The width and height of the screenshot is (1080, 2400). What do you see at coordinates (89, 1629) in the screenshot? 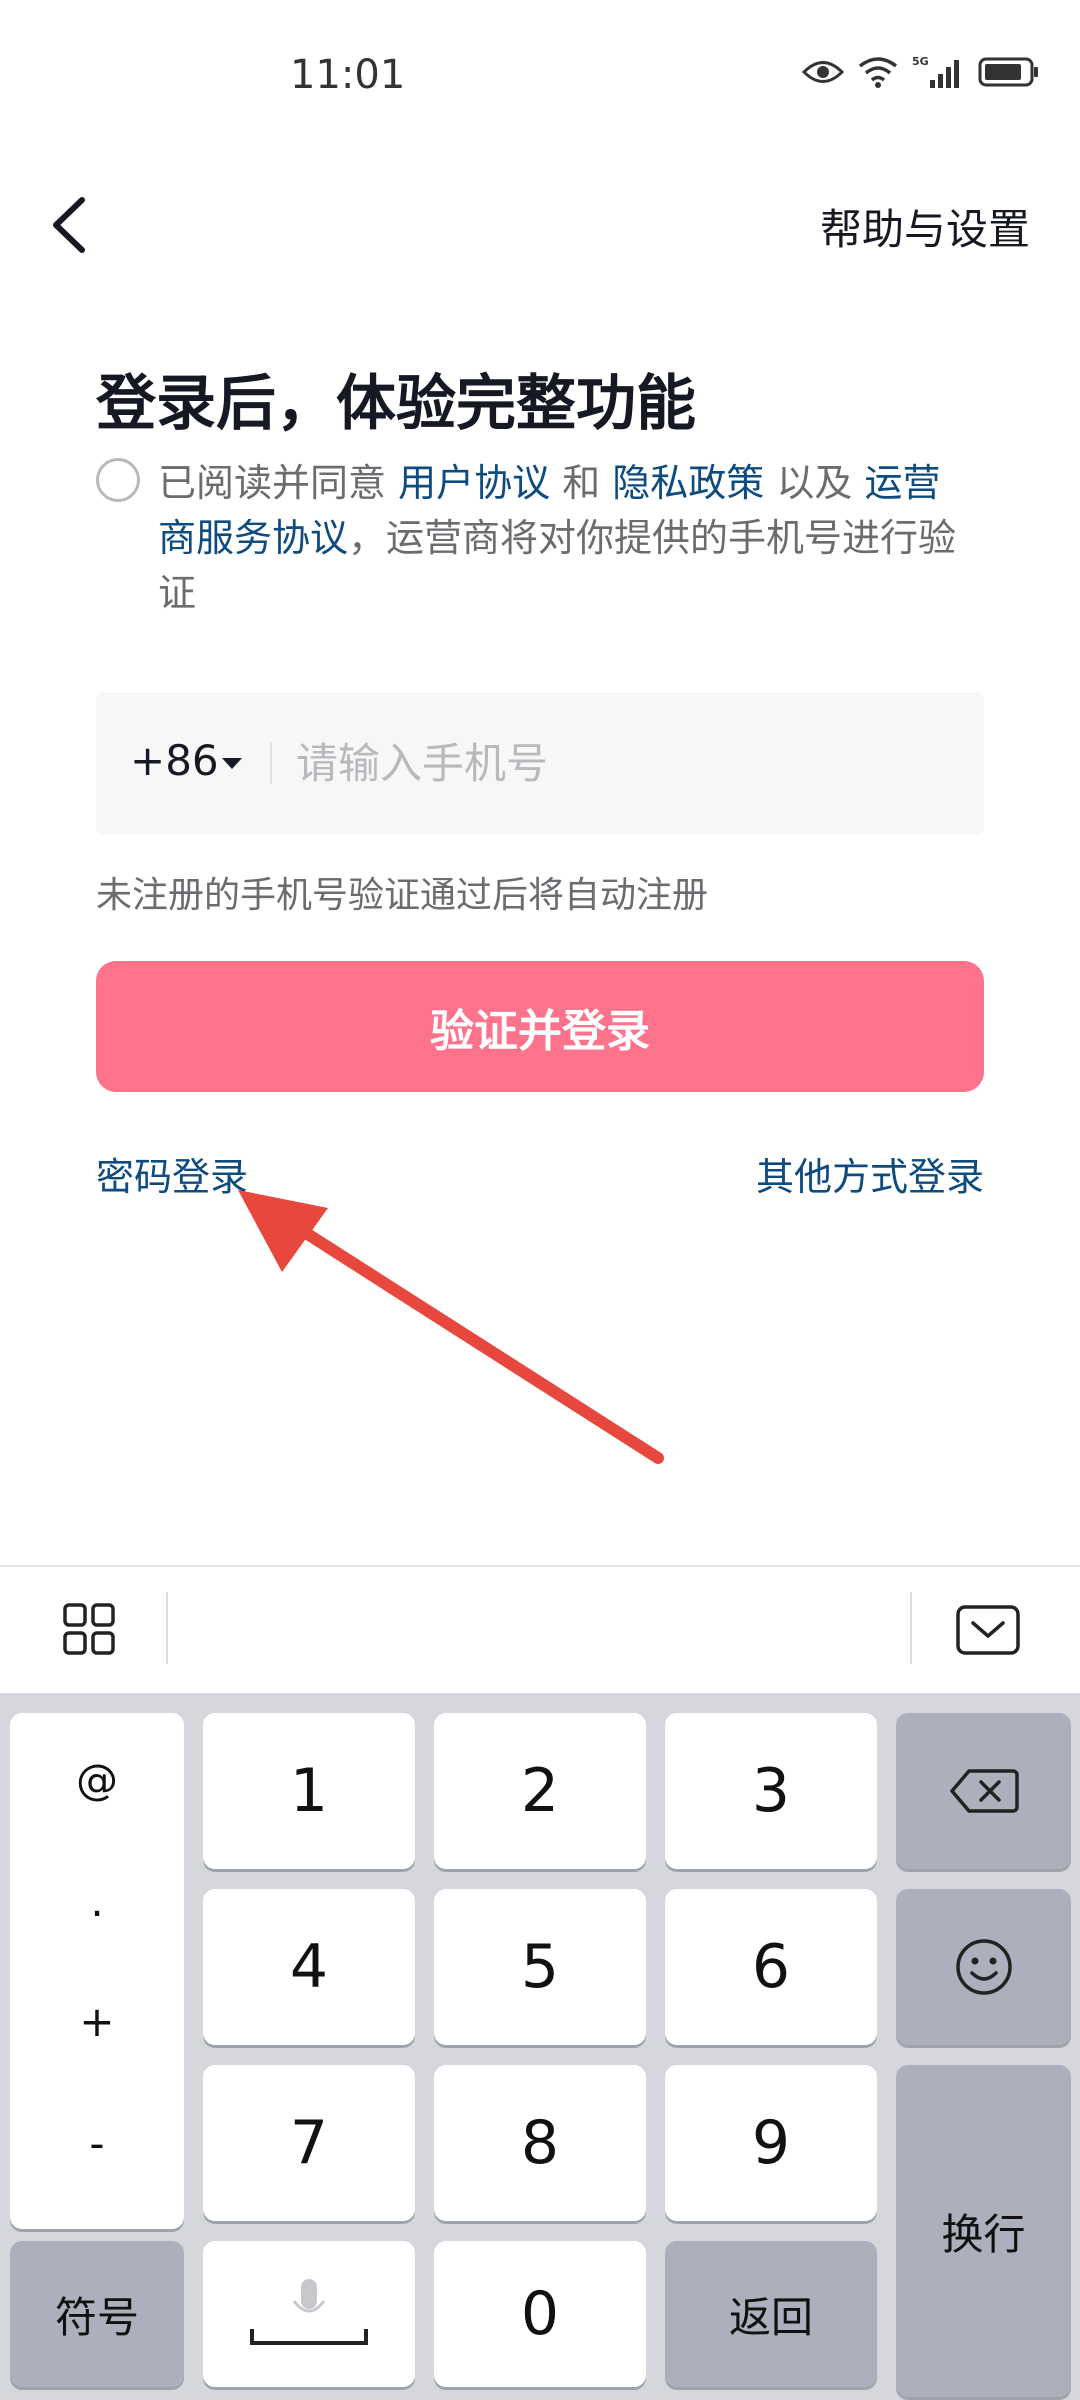
I see `keyboard-apps-icon` at bounding box center [89, 1629].